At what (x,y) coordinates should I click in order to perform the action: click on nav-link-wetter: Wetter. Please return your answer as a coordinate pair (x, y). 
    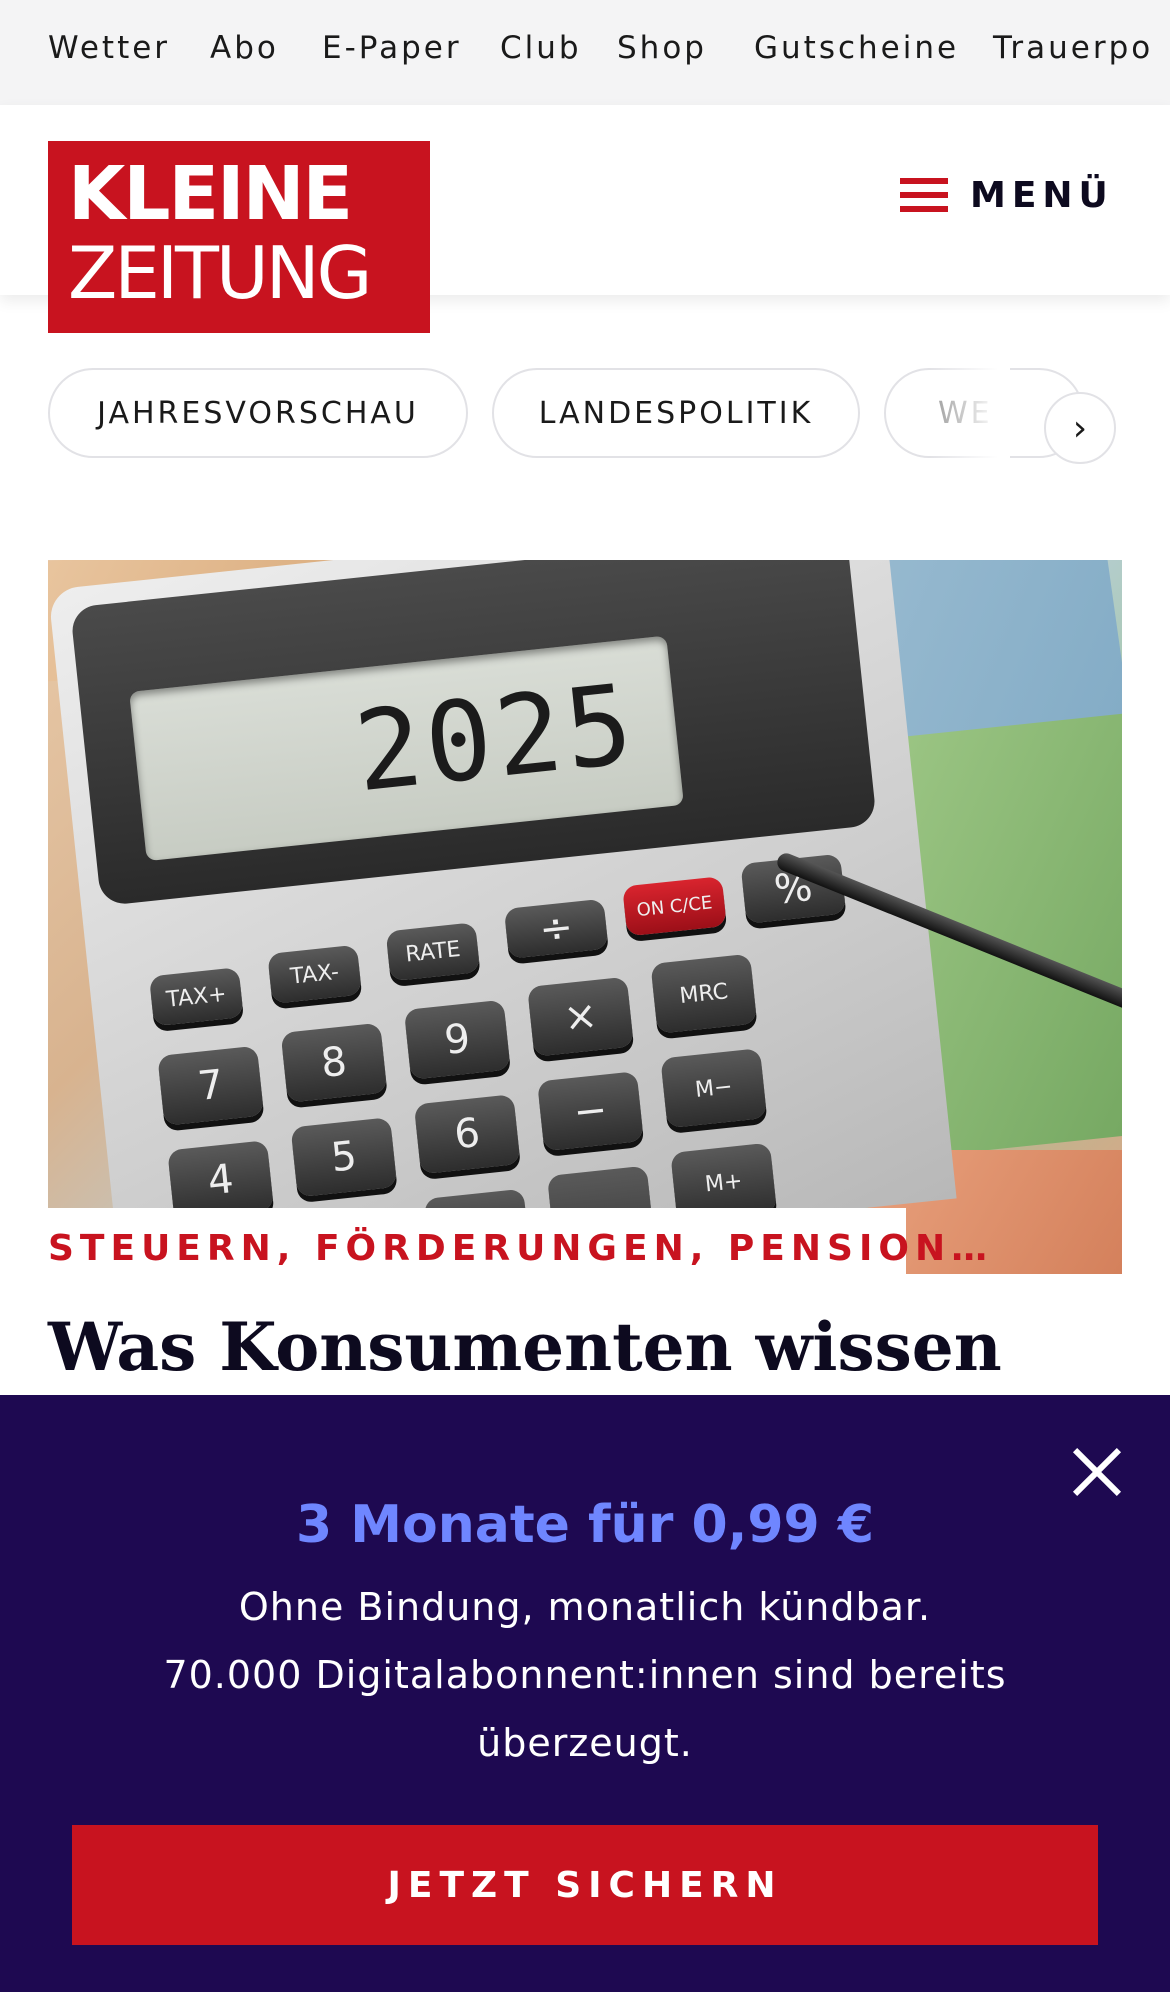
    Looking at the image, I should click on (109, 48).